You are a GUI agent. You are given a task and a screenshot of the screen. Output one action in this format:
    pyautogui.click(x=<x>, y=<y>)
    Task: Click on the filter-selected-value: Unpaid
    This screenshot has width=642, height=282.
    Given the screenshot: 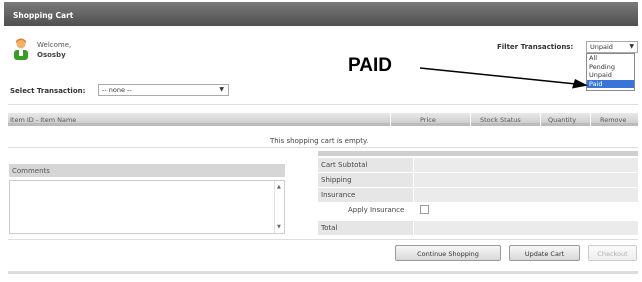 What is the action you would take?
    pyautogui.click(x=601, y=47)
    